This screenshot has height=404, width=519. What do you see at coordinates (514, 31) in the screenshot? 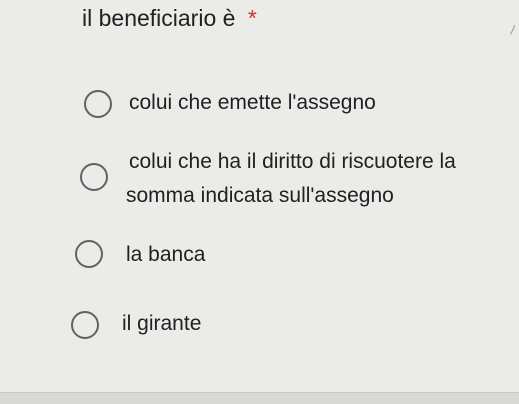
I see `corner-mark` at bounding box center [514, 31].